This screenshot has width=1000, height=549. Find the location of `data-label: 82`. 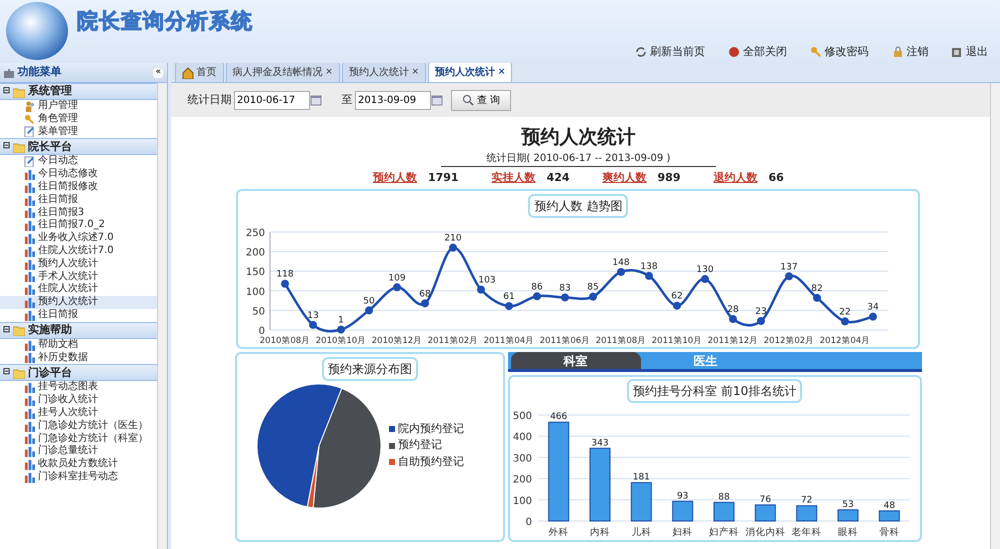

data-label: 82 is located at coordinates (818, 289).